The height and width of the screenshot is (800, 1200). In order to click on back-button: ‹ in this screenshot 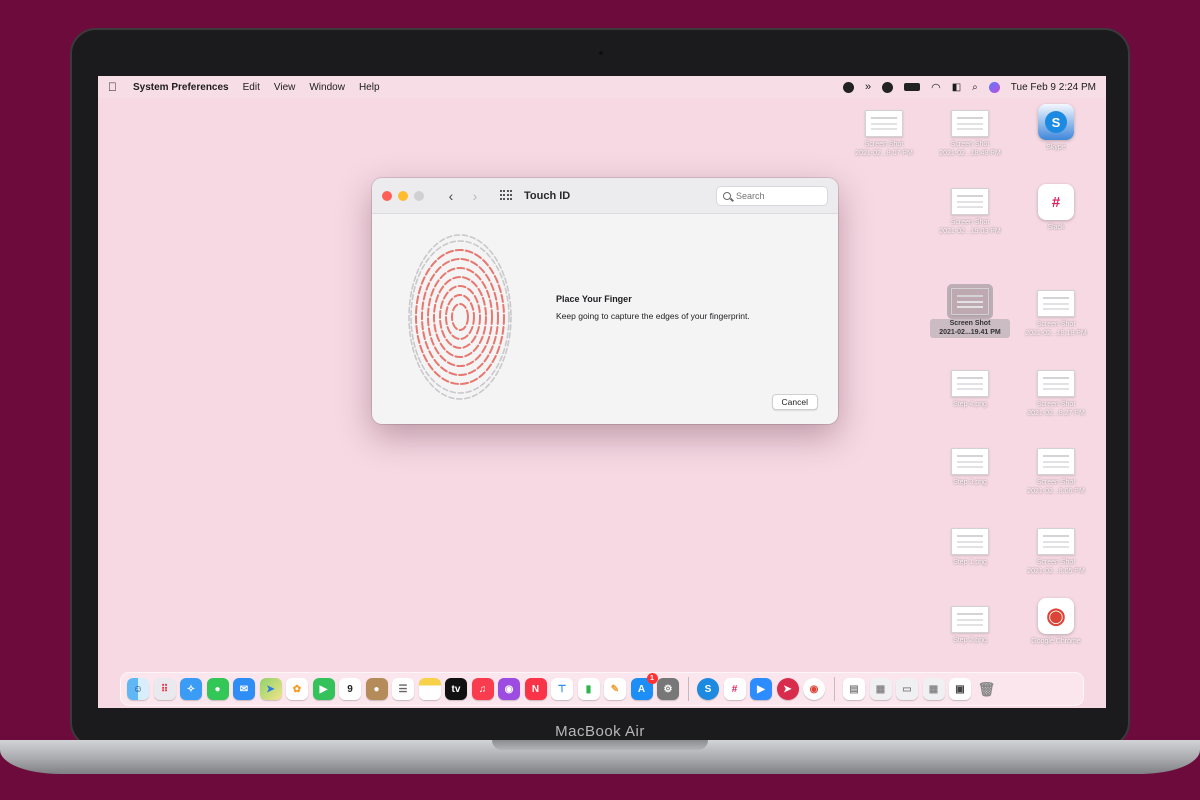, I will do `click(451, 196)`.